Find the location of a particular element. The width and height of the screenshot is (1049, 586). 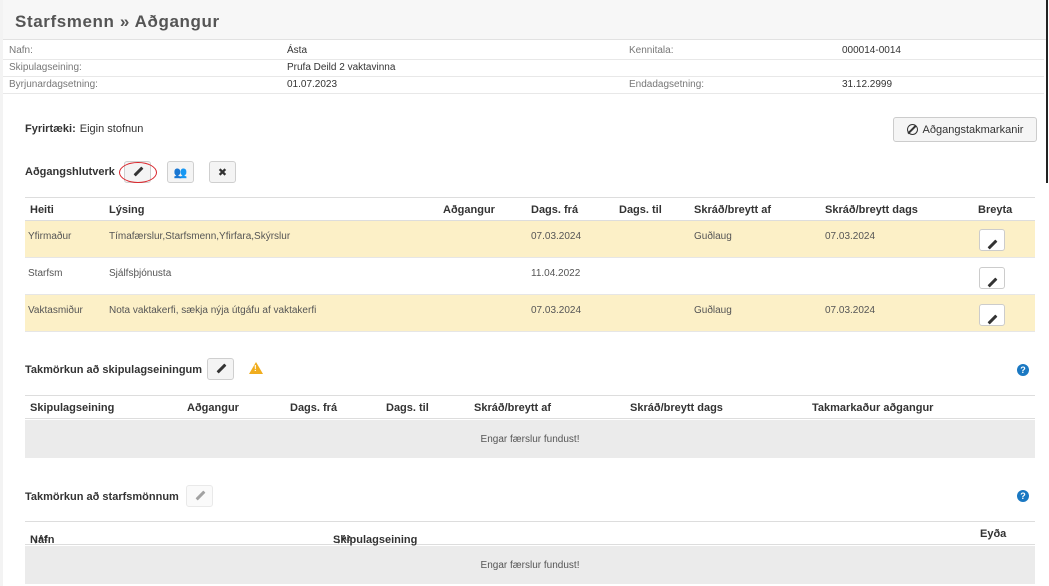

col-eyda: Eyða is located at coordinates (993, 534).